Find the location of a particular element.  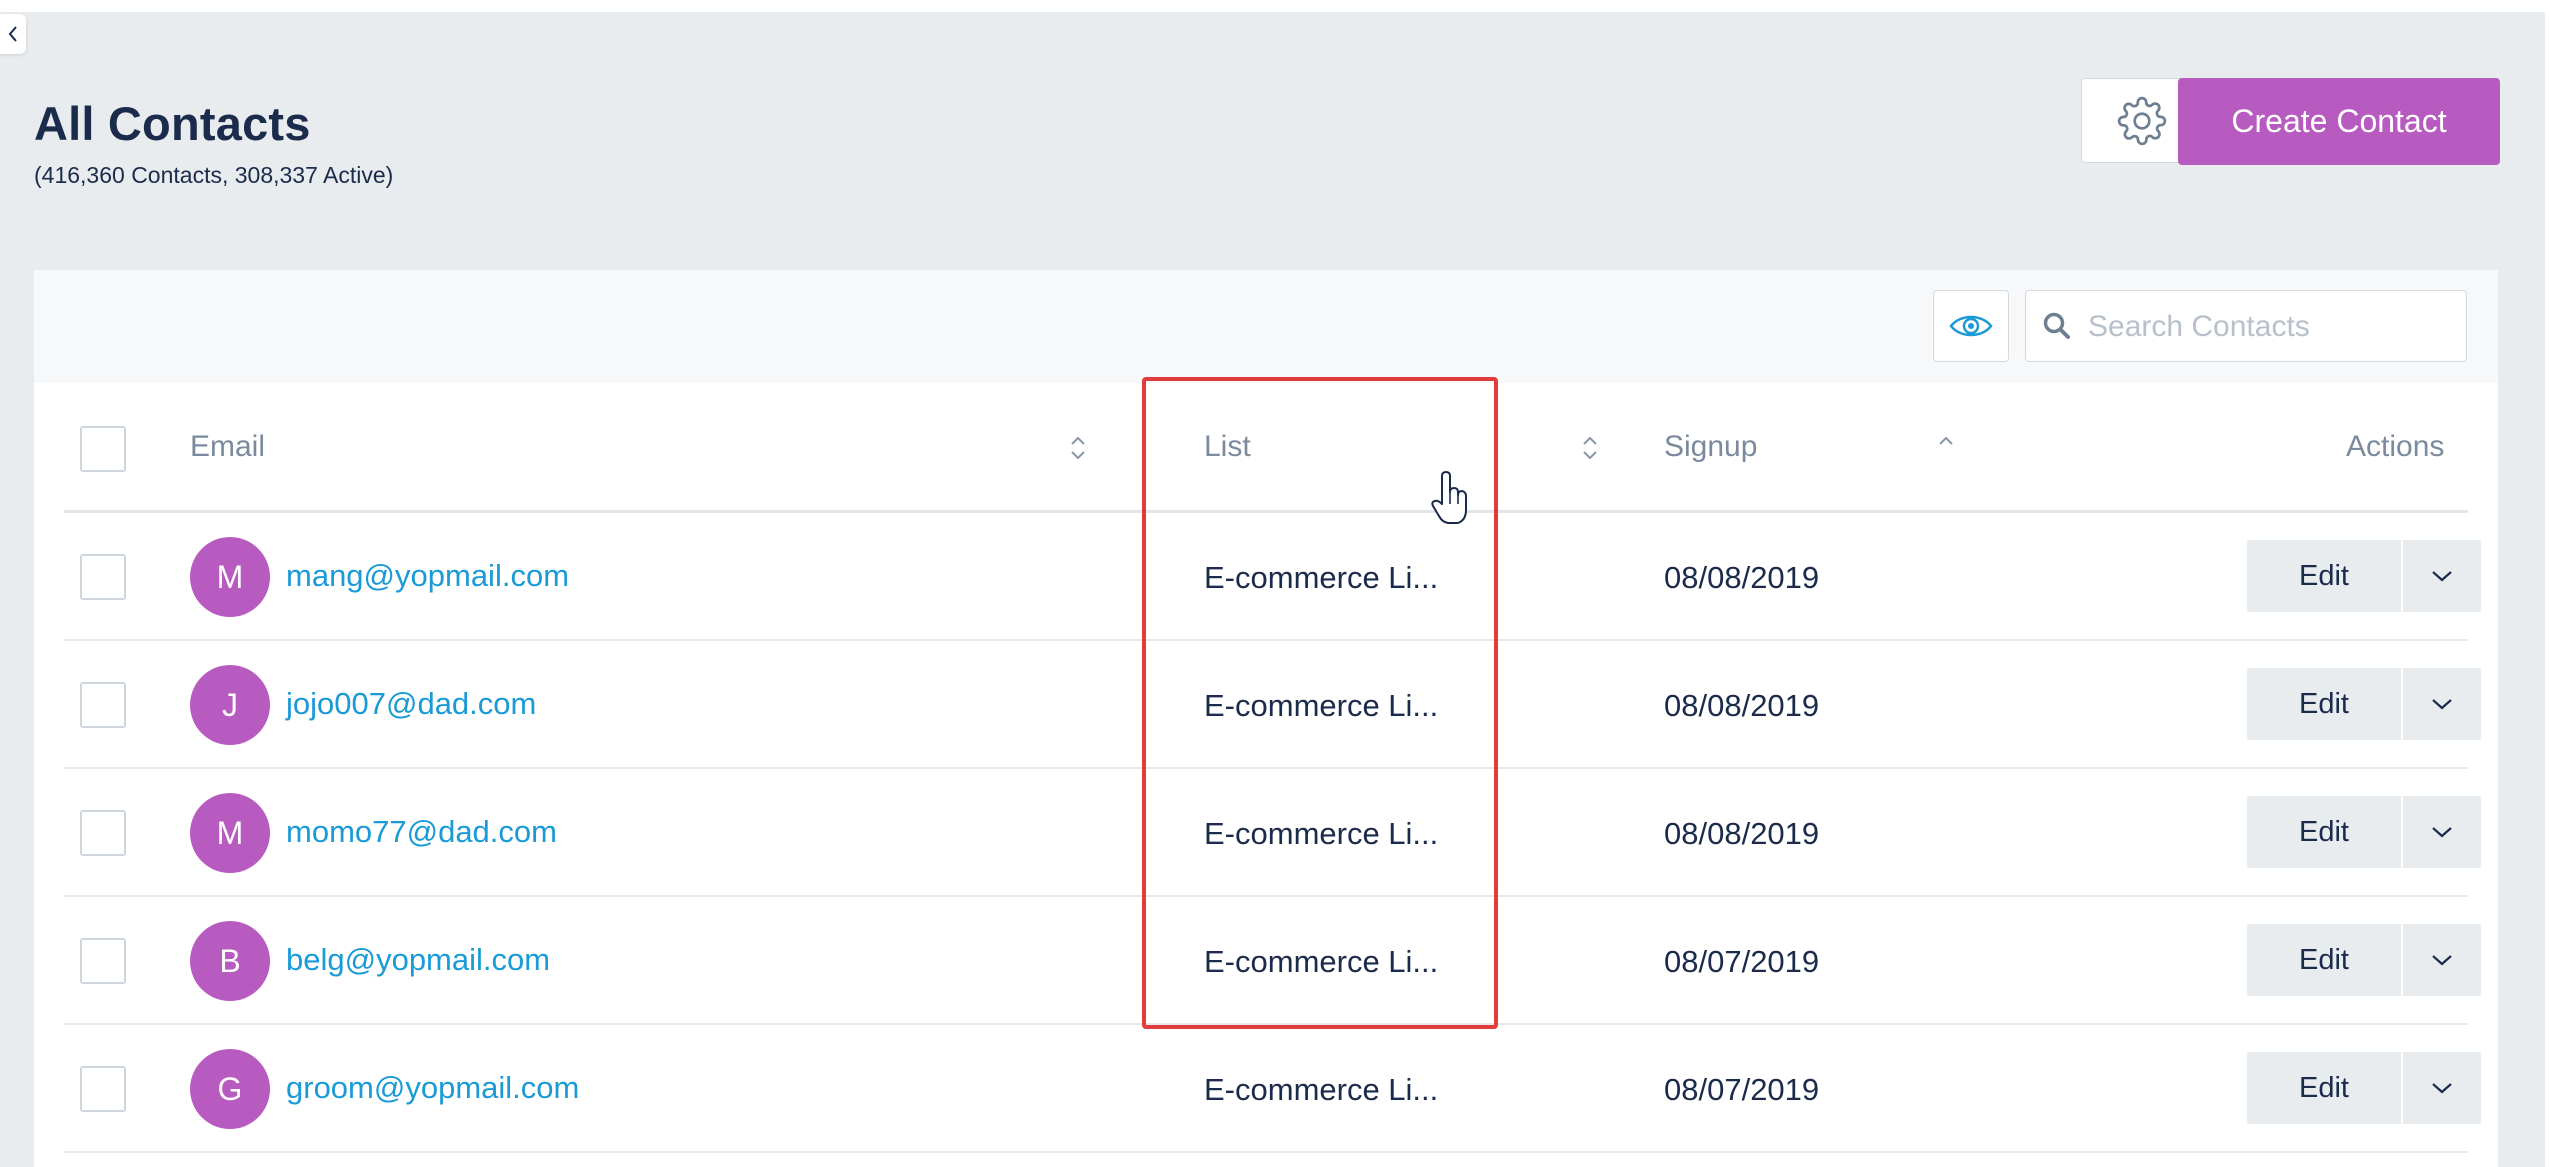

page-title: All Contacts is located at coordinates (172, 123).